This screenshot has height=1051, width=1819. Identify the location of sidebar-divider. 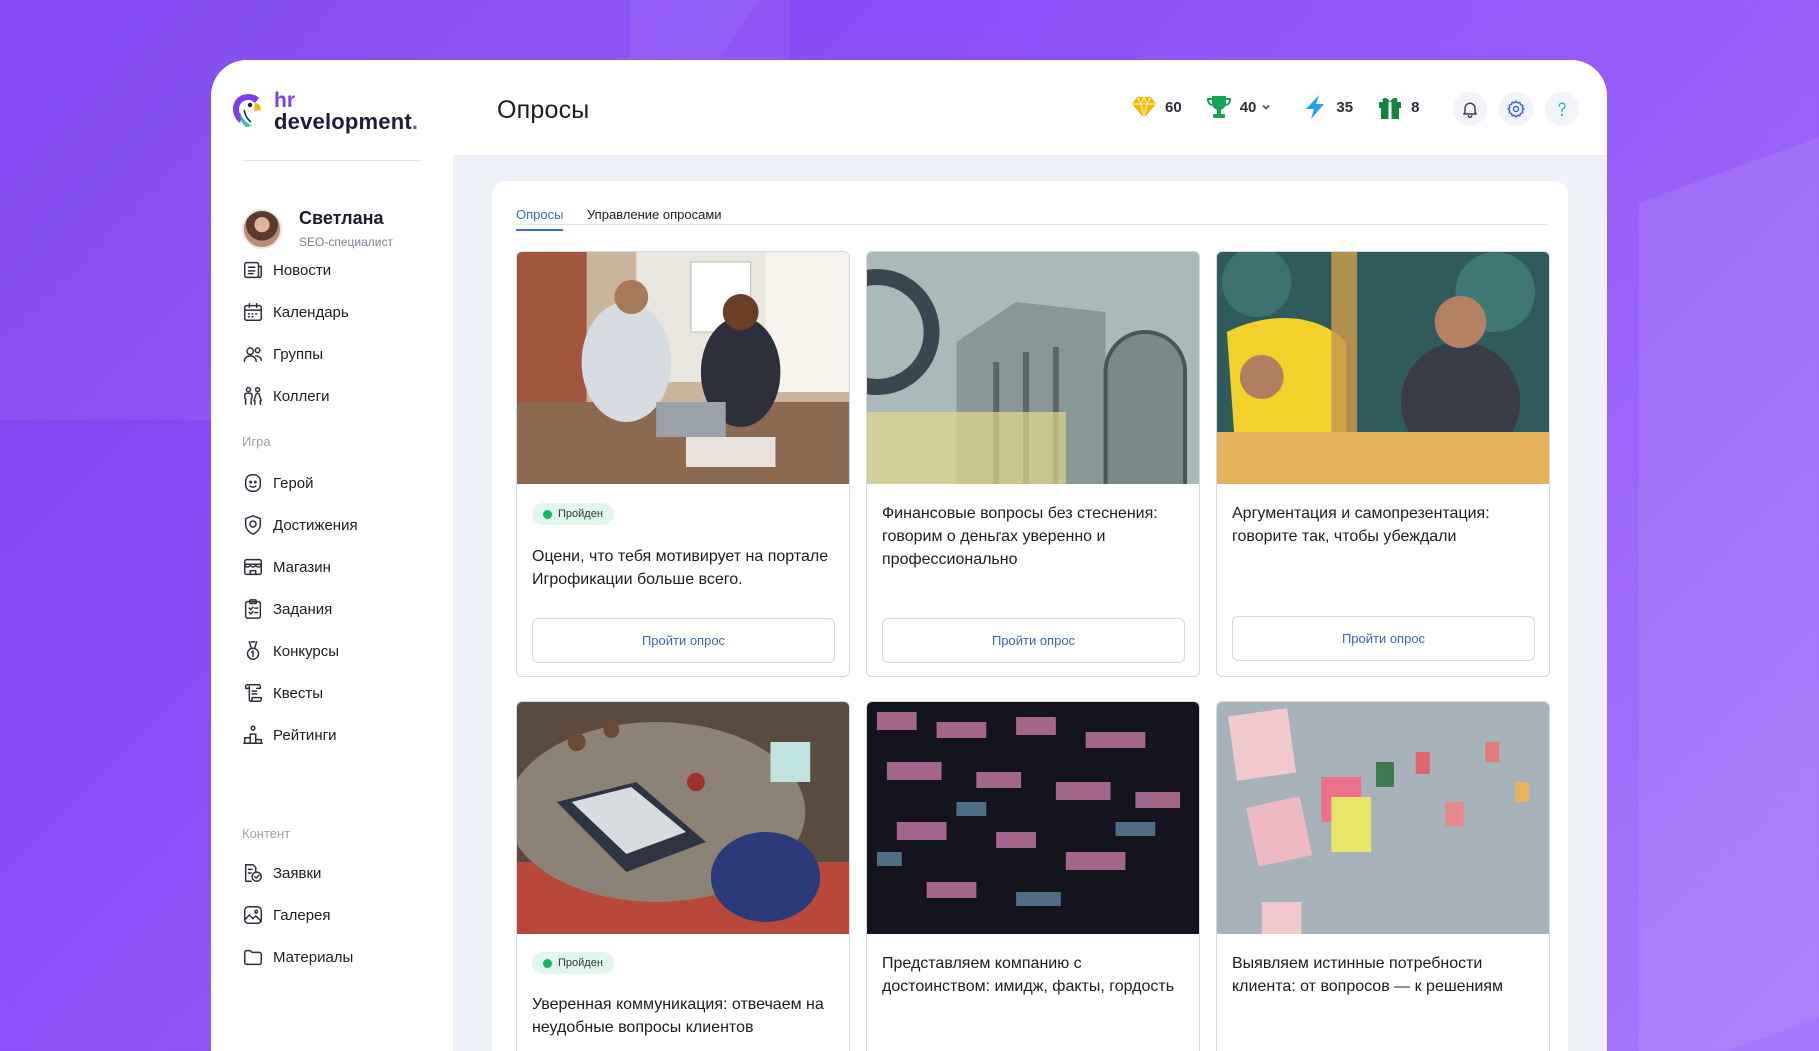
(332, 160).